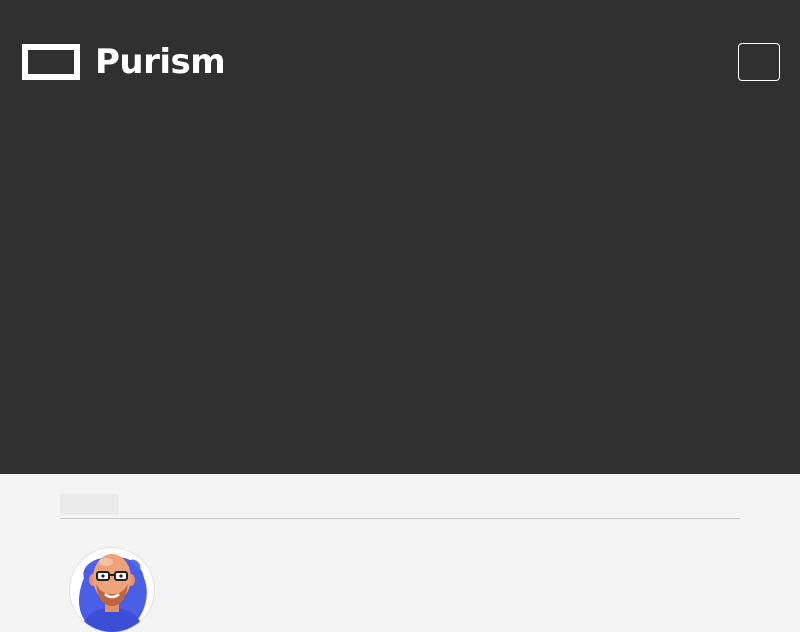 The image size is (800, 632). I want to click on divider, so click(400, 518).